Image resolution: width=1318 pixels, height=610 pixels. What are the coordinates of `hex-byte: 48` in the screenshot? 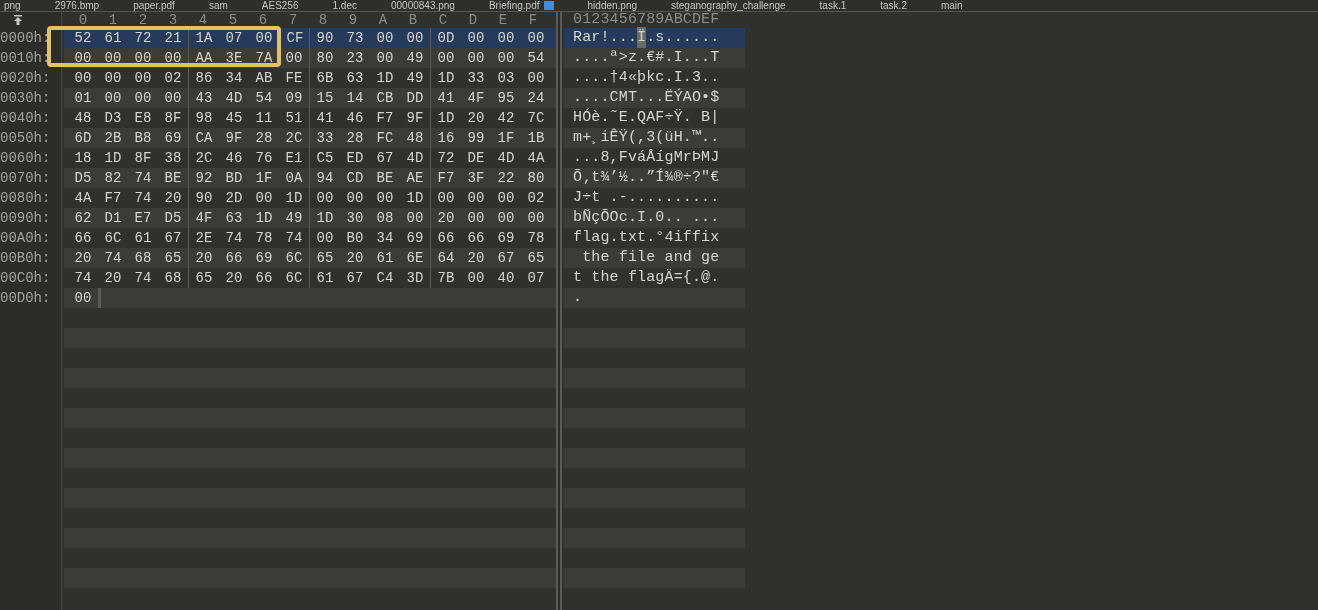 It's located at (415, 138).